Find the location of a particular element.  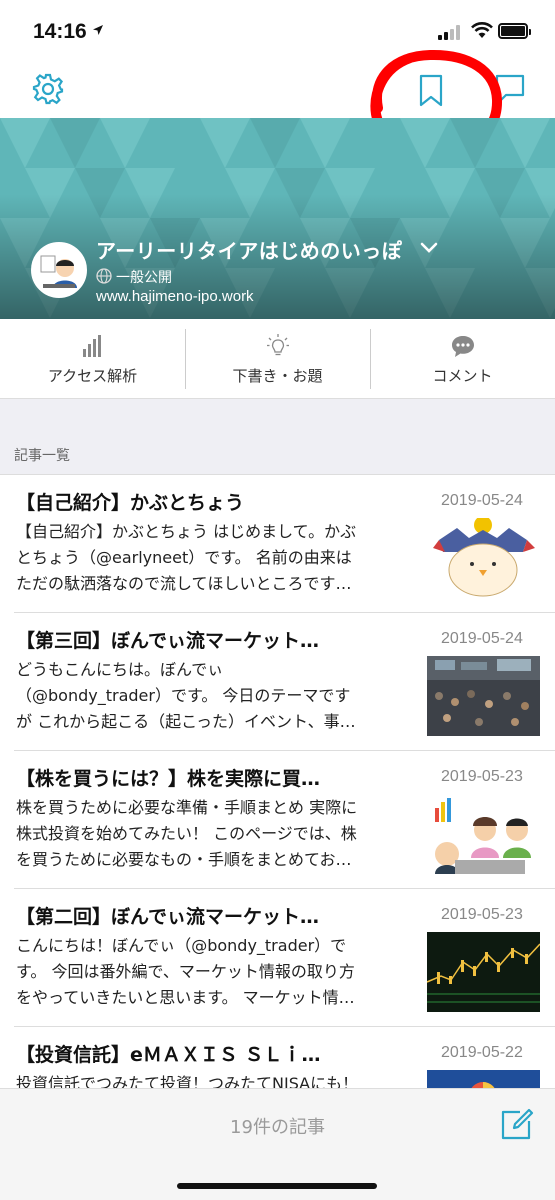

lightbulb-icon is located at coordinates (277, 345).